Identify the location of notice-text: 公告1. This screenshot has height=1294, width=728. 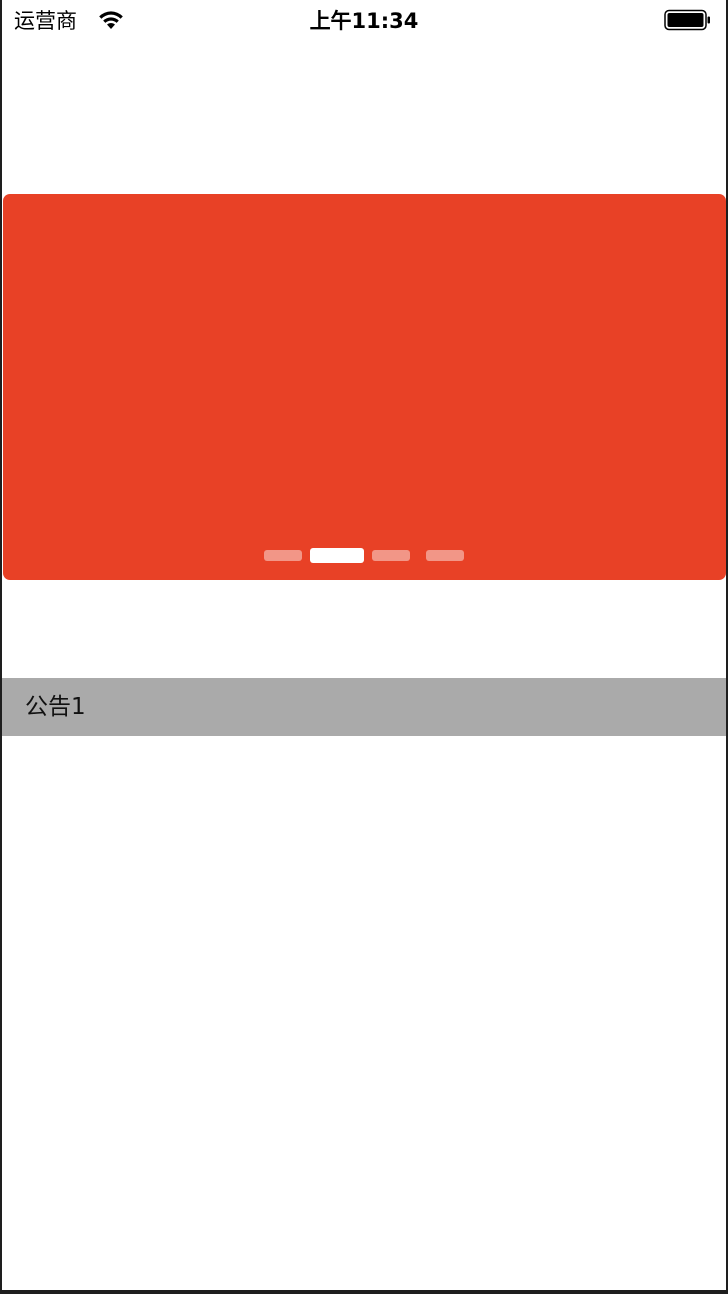
(55, 707).